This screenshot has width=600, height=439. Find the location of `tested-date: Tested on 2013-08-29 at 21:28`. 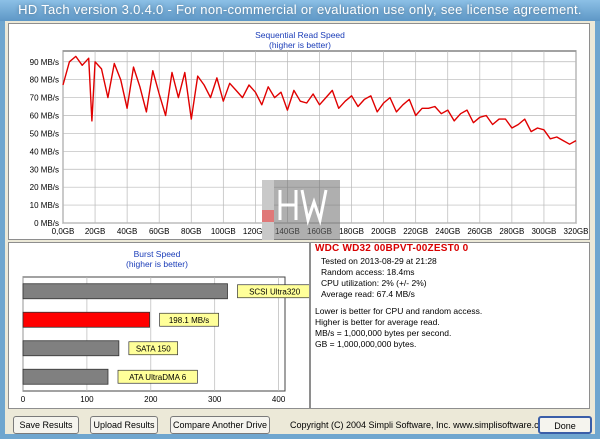

tested-date: Tested on 2013-08-29 at 21:28 is located at coordinates (379, 261).